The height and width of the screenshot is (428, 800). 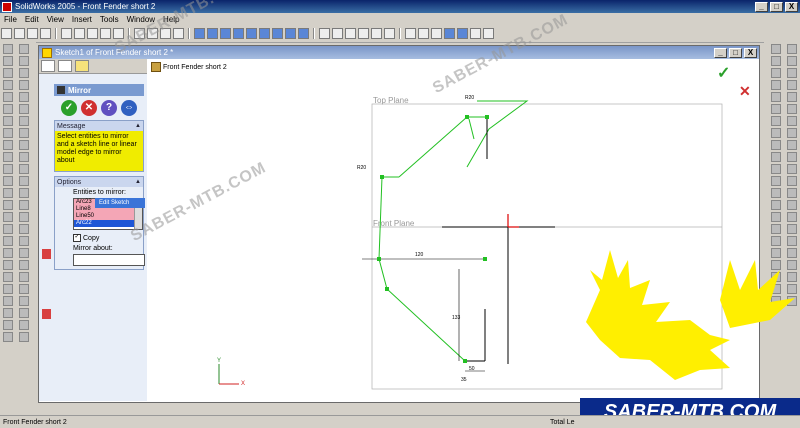 What do you see at coordinates (32, 19) in the screenshot?
I see `menu-edit: Edit` at bounding box center [32, 19].